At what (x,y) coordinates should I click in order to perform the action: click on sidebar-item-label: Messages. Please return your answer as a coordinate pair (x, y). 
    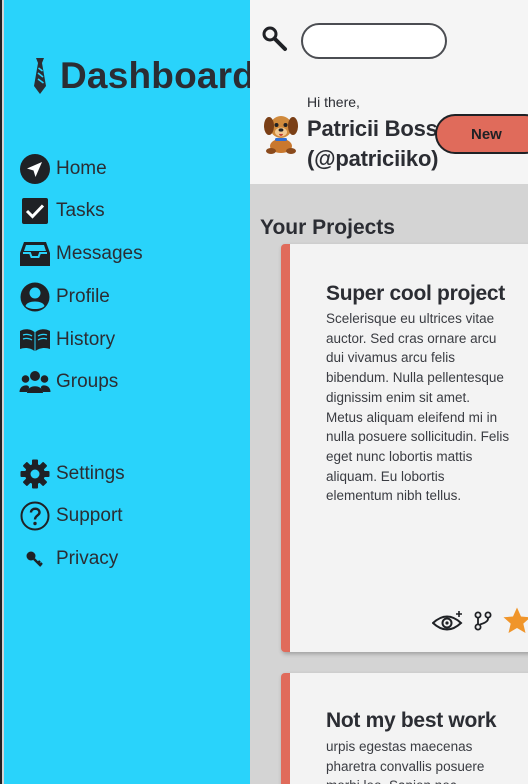
    Looking at the image, I should click on (99, 253).